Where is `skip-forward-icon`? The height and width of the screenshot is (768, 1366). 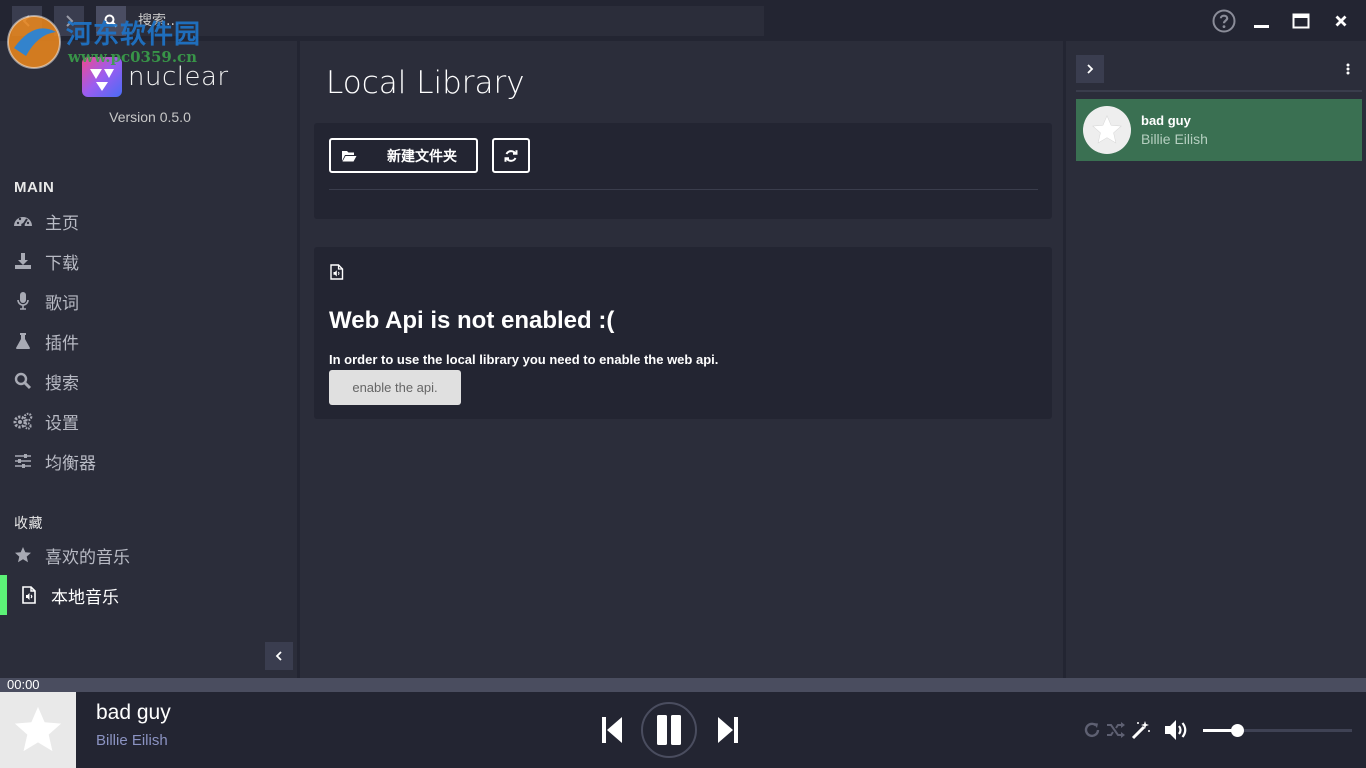 skip-forward-icon is located at coordinates (728, 730).